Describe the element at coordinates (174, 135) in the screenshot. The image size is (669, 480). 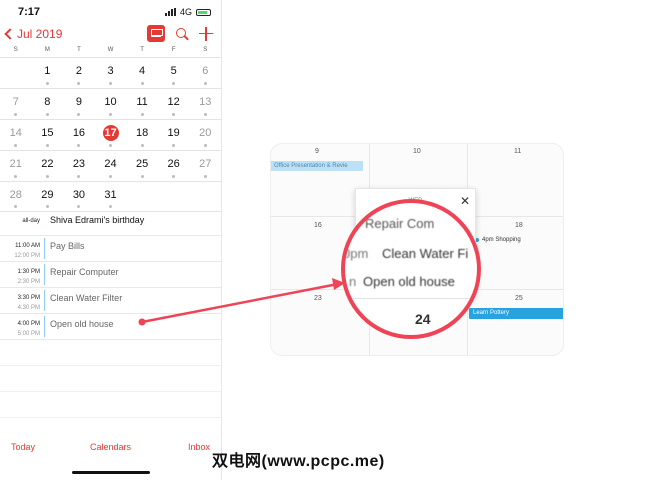
I see `day-cell: 19` at that location.